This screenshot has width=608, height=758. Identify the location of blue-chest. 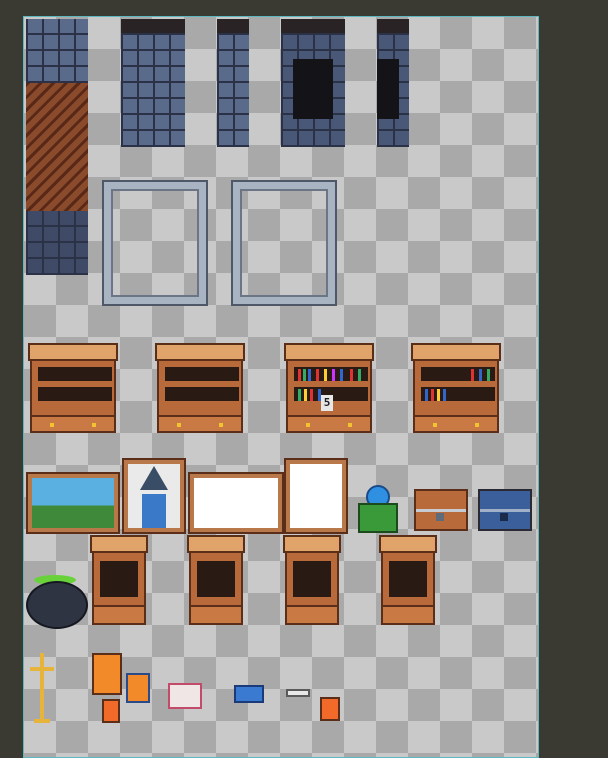
(505, 510).